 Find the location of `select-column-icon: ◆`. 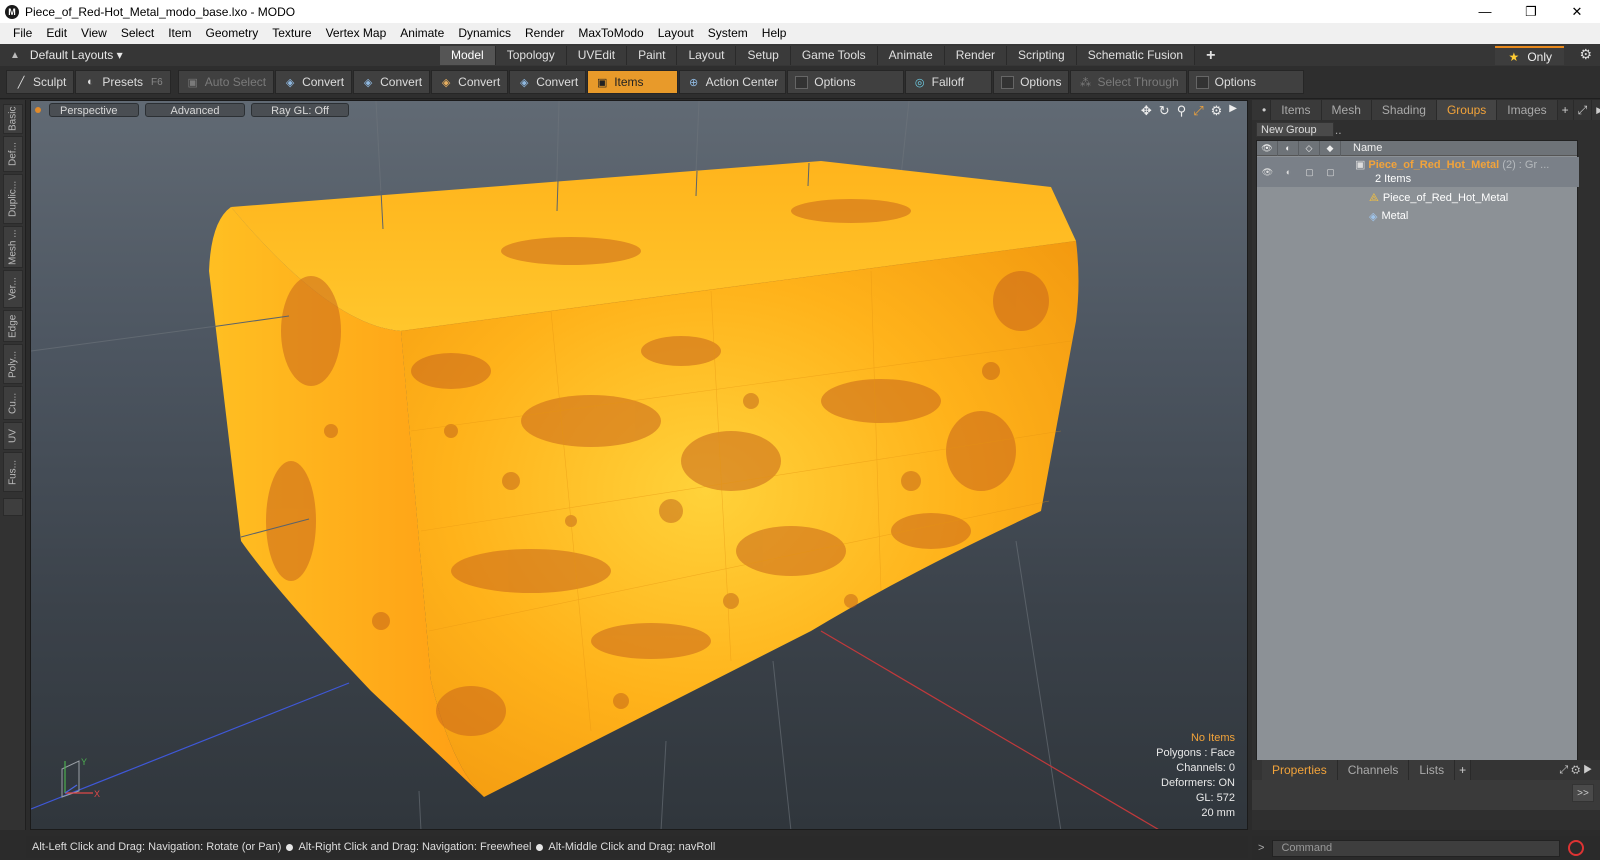

select-column-icon: ◆ is located at coordinates (1330, 148).